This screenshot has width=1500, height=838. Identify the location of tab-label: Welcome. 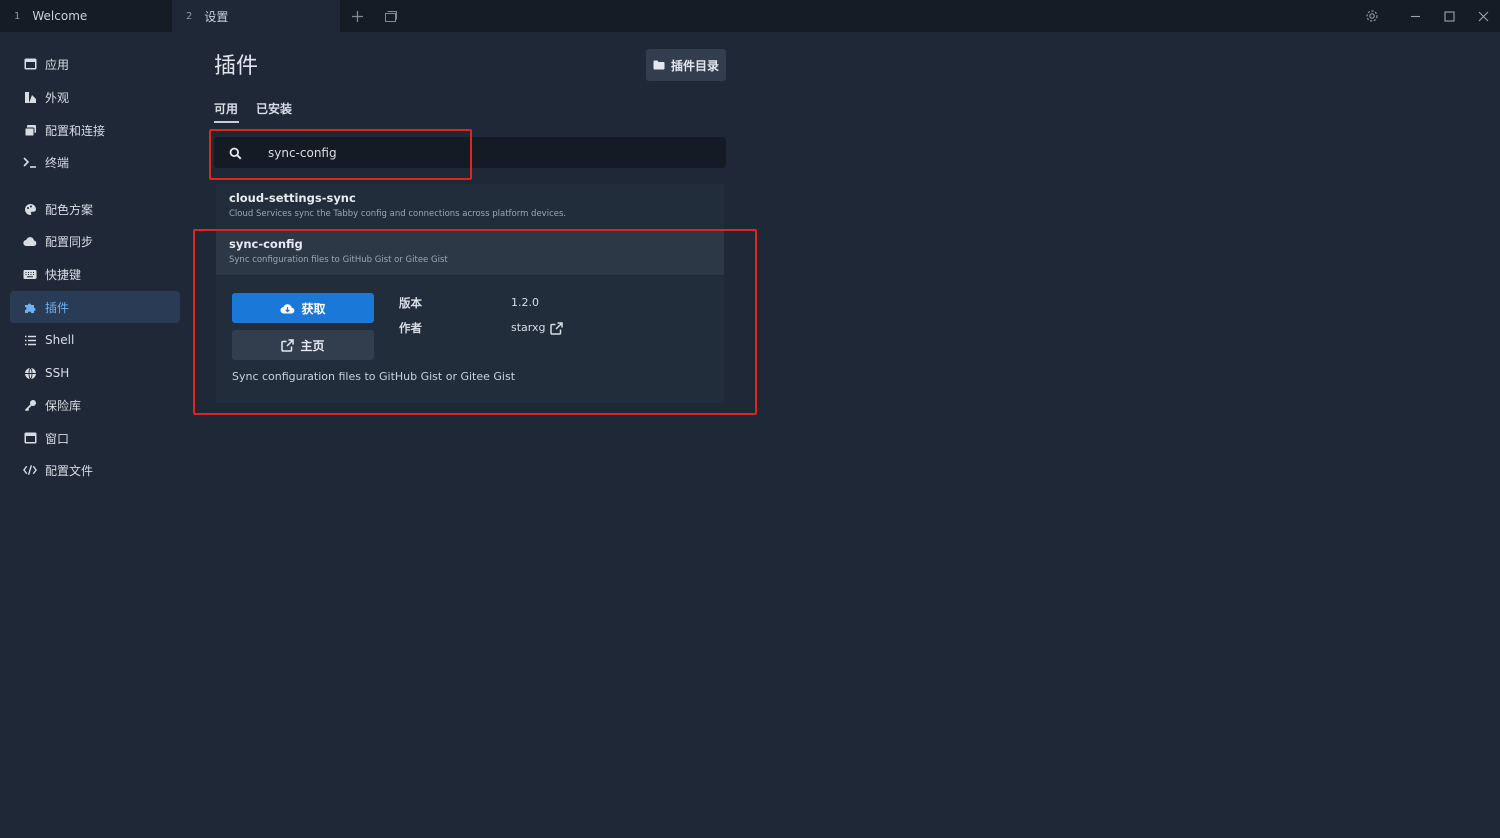
(60, 16).